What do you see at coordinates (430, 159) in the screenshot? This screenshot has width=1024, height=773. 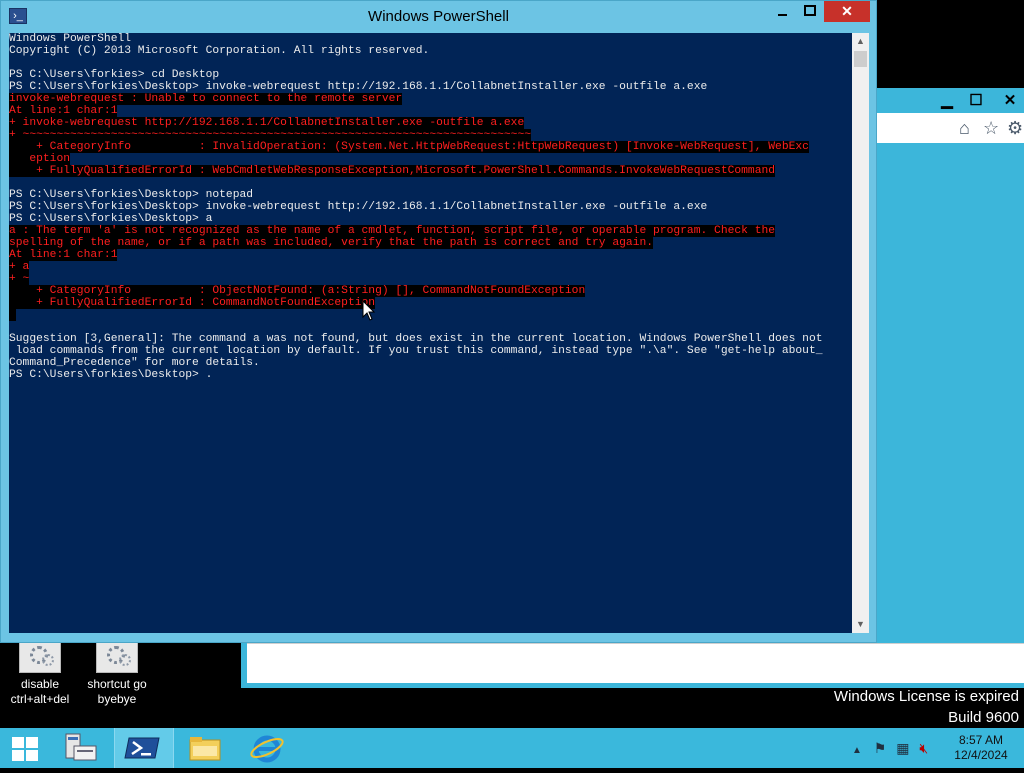 I see `console-error-line: eption` at bounding box center [430, 159].